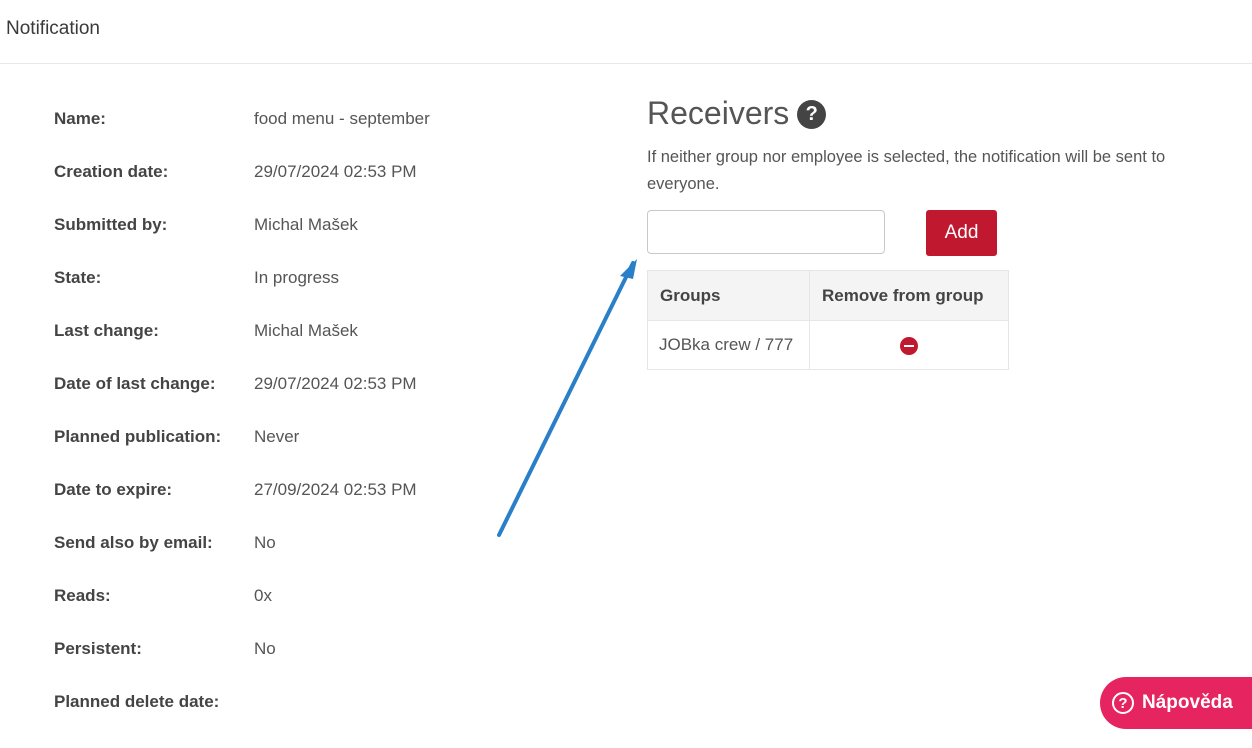 The width and height of the screenshot is (1252, 748). What do you see at coordinates (1123, 703) in the screenshot?
I see `question-circle-icon: ?` at bounding box center [1123, 703].